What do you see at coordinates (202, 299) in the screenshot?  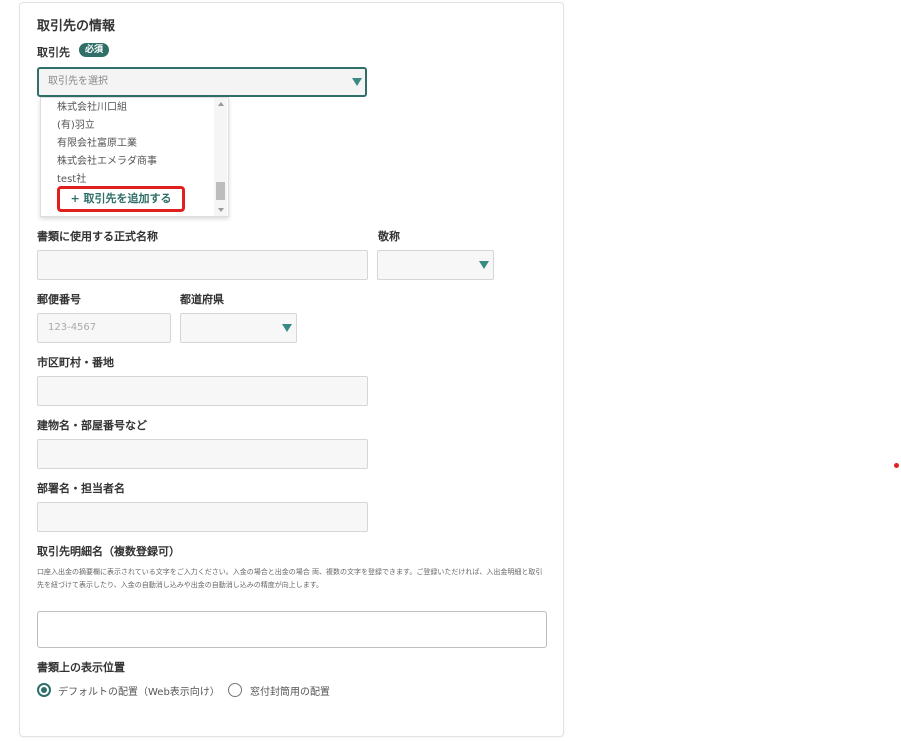 I see `prefecture-label: 都道府県` at bounding box center [202, 299].